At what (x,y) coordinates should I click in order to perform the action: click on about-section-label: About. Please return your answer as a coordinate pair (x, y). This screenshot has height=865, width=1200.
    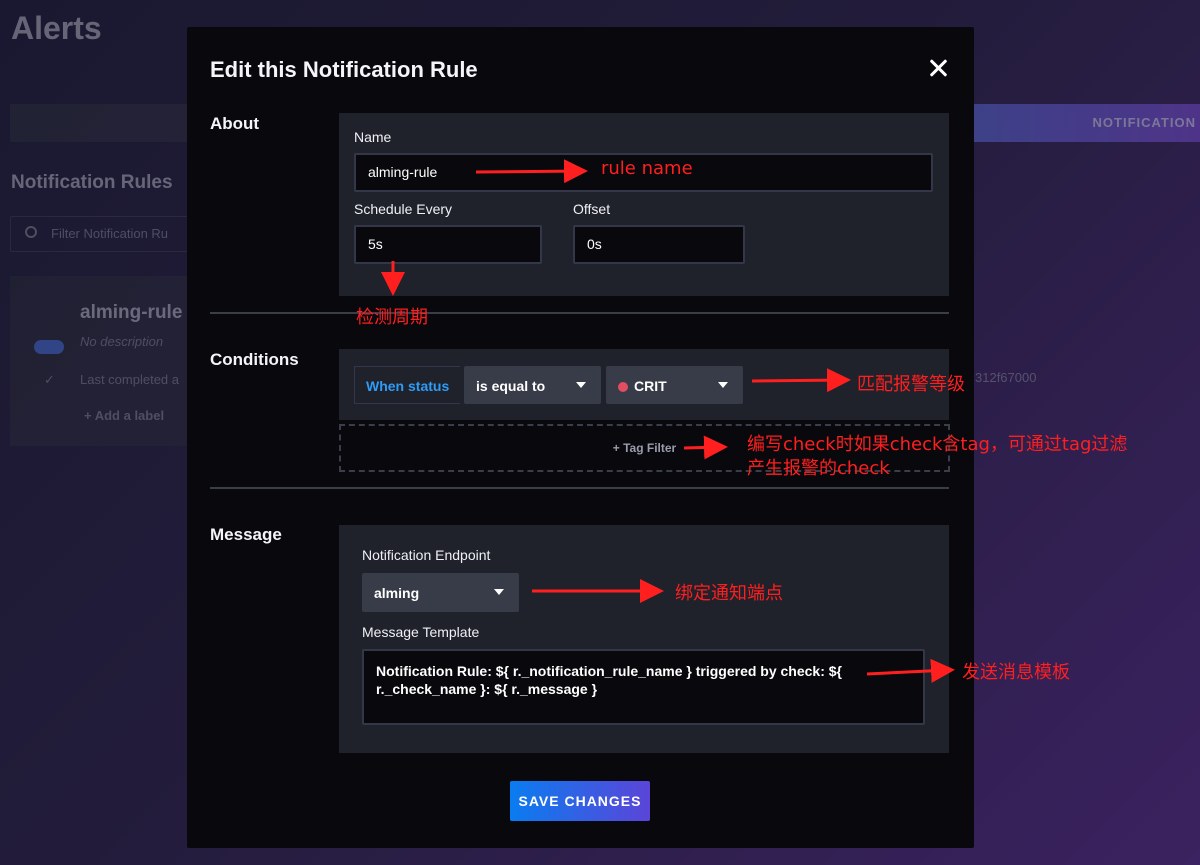
    Looking at the image, I should click on (235, 123).